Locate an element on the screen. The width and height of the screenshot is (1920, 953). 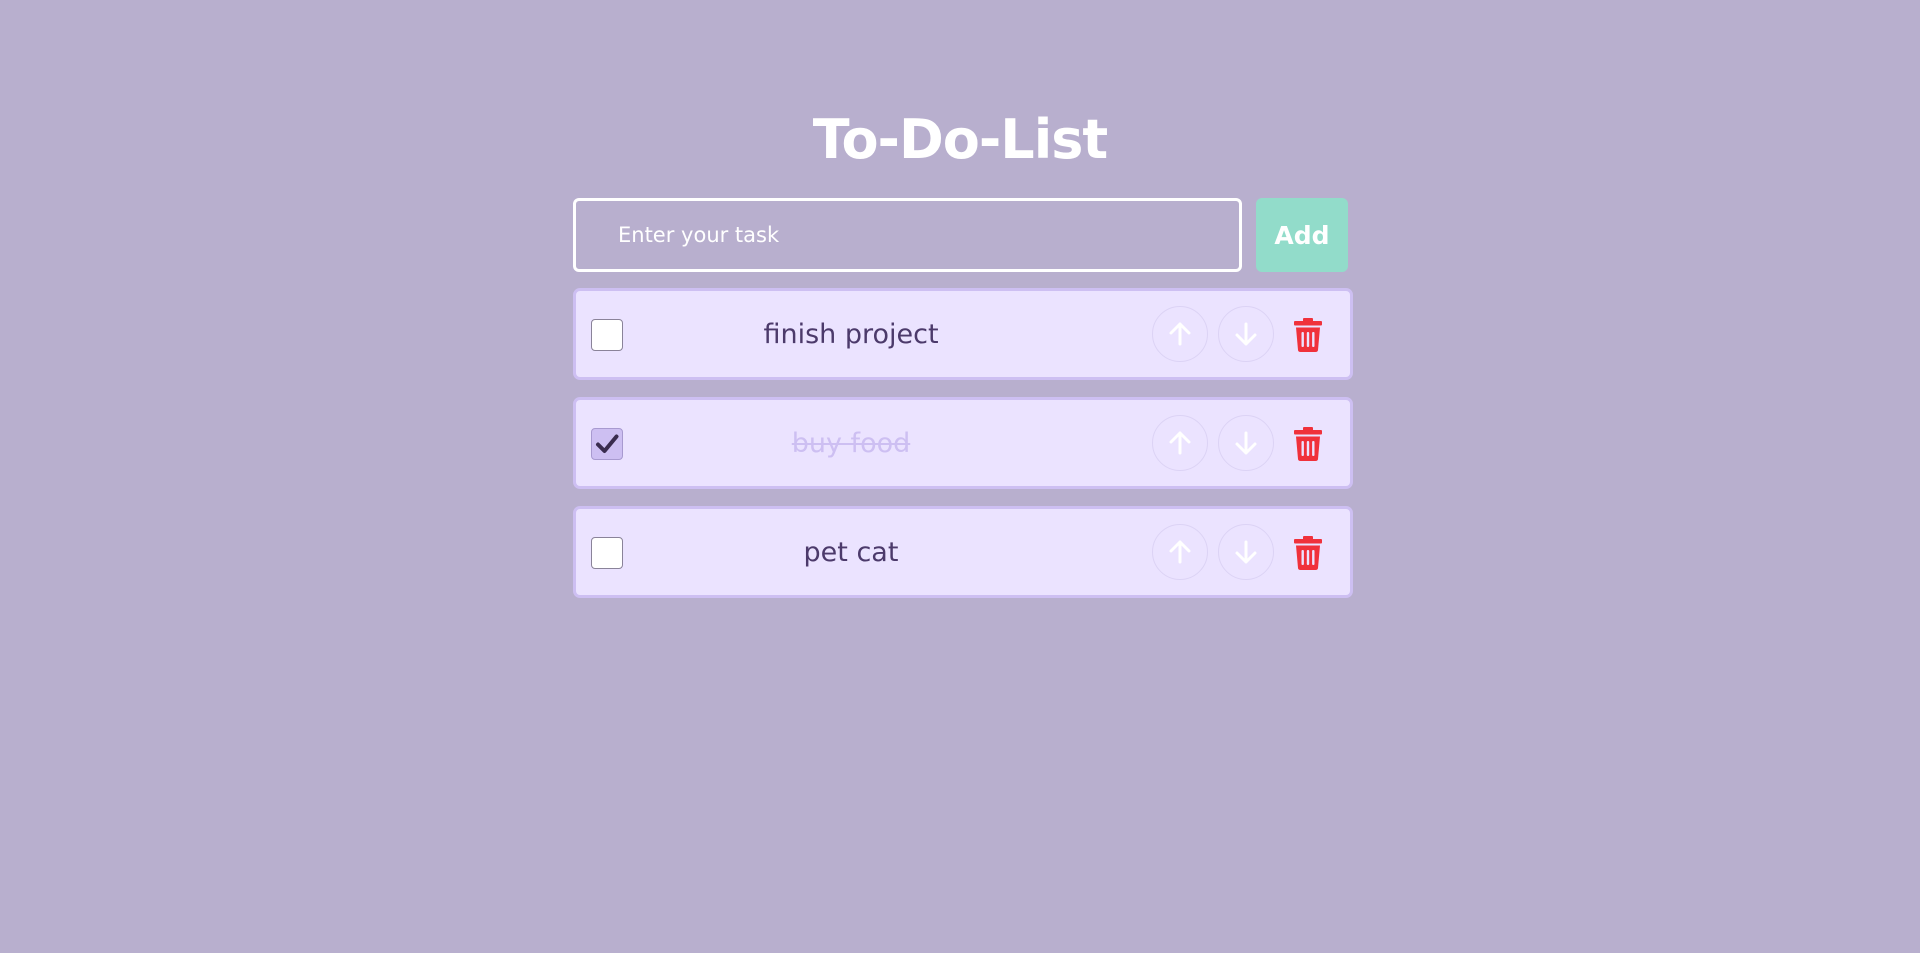
task-text: buy food is located at coordinates (851, 443).